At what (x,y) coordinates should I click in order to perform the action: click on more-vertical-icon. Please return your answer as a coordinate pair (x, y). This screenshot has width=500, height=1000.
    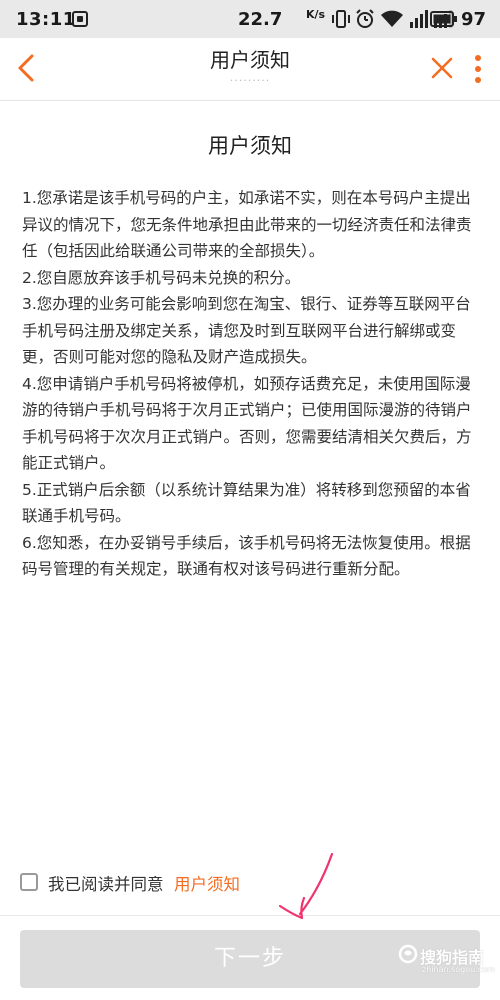
    Looking at the image, I should click on (478, 69).